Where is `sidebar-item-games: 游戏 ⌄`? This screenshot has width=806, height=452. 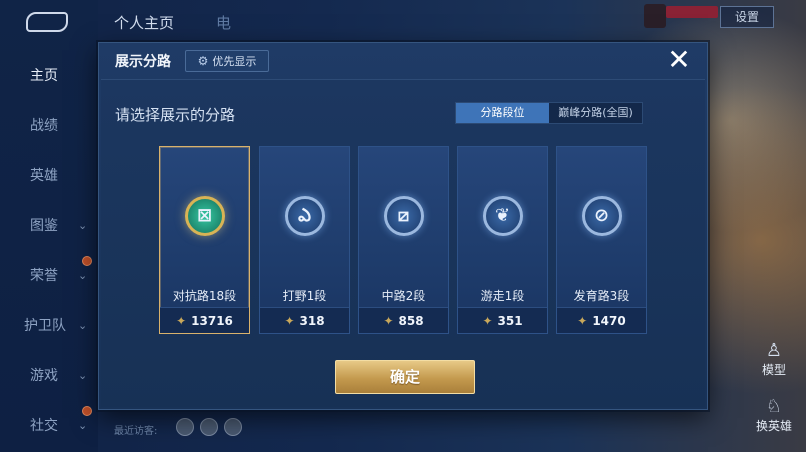 sidebar-item-games: 游戏 ⌄ is located at coordinates (49, 375).